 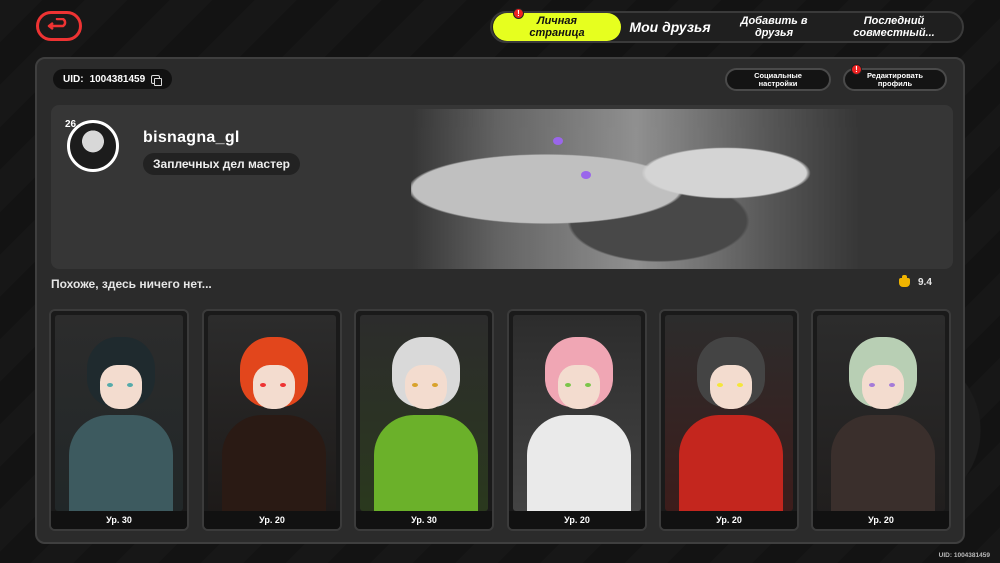 What do you see at coordinates (904, 281) in the screenshot?
I see `trophy-icon` at bounding box center [904, 281].